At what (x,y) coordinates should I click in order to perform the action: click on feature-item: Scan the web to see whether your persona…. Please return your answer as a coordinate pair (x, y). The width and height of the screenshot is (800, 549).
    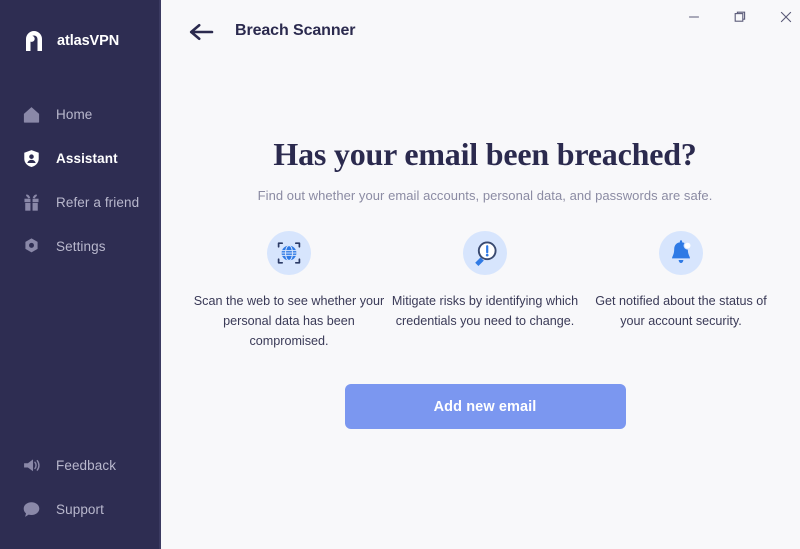
    Looking at the image, I should click on (289, 291).